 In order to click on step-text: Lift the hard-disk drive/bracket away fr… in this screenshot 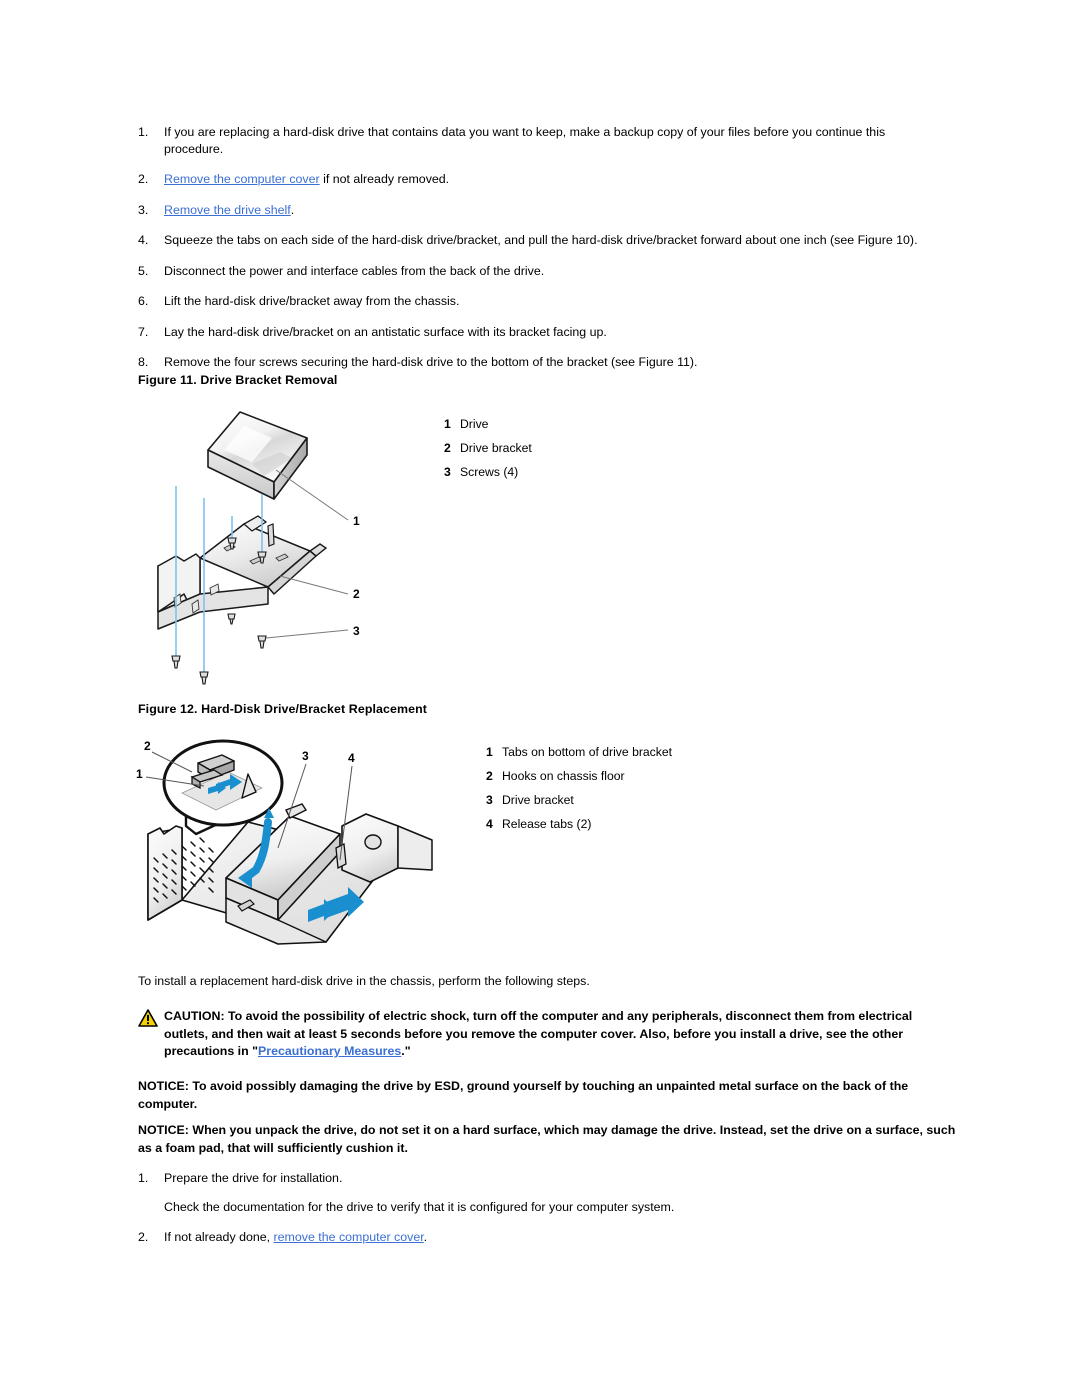, I will do `click(312, 301)`.